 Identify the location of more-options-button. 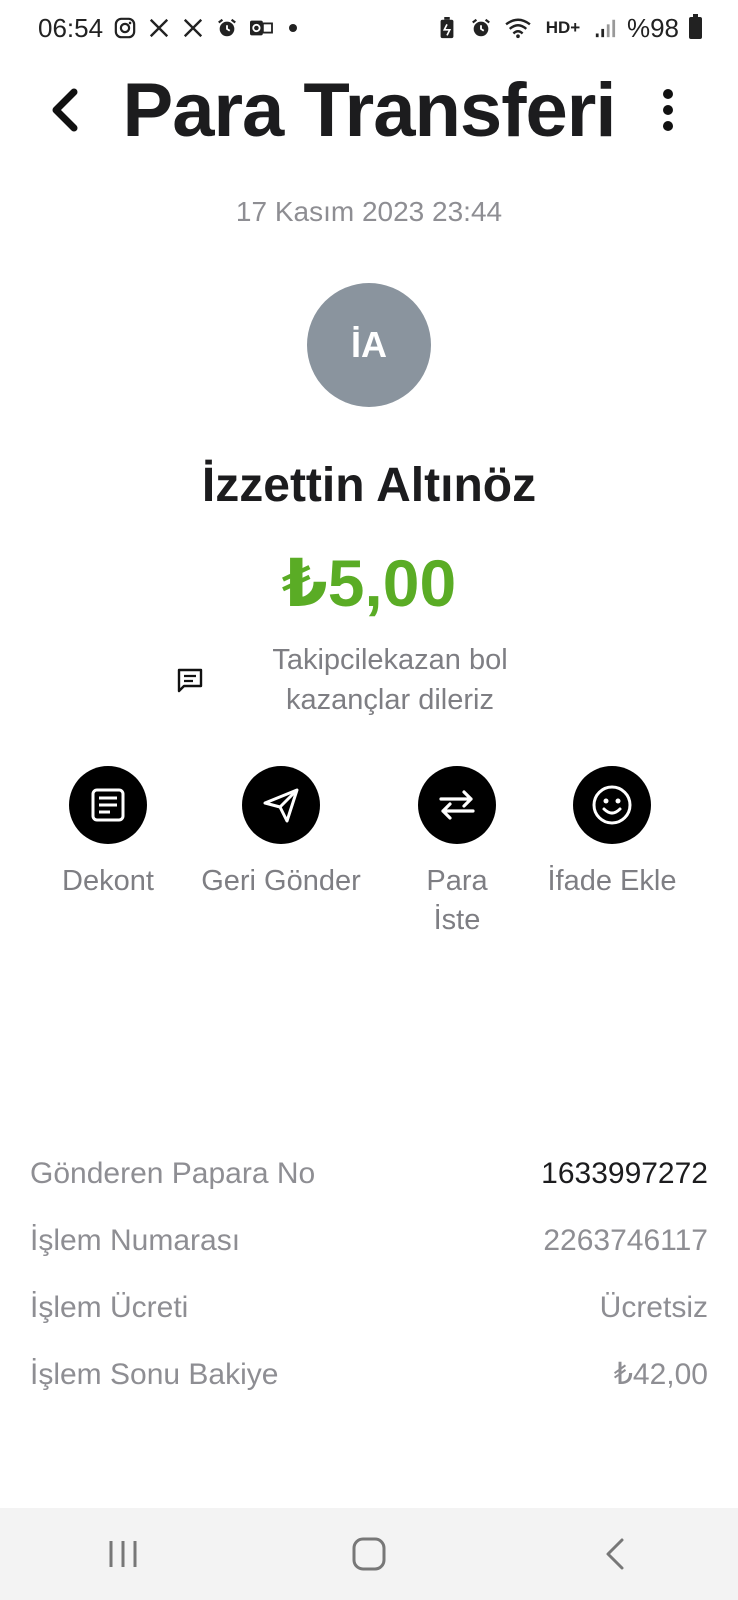
(668, 110).